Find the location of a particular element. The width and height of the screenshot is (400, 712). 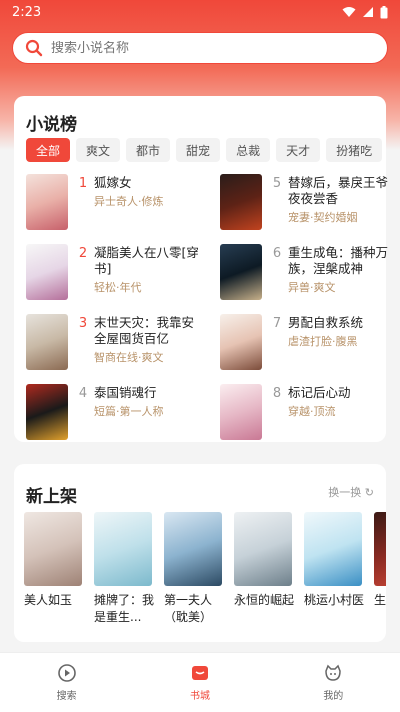

new-book-item: 桃运小村医 is located at coordinates (334, 560).